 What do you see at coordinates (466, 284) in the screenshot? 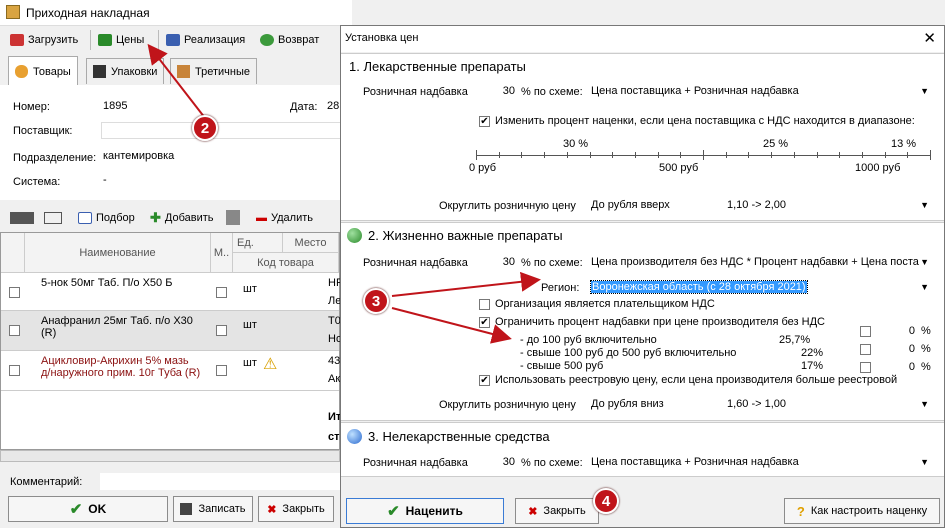
I see `arrow-to-region` at bounding box center [466, 284].